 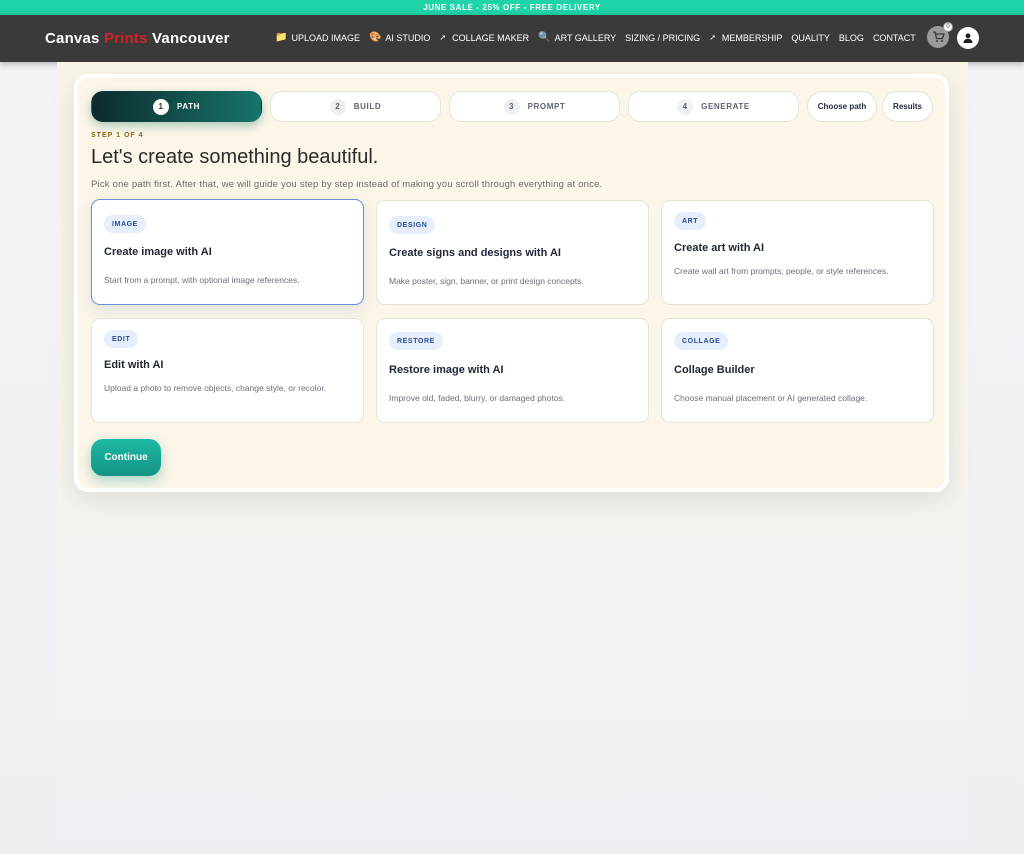 I want to click on user-icon, so click(x=968, y=38).